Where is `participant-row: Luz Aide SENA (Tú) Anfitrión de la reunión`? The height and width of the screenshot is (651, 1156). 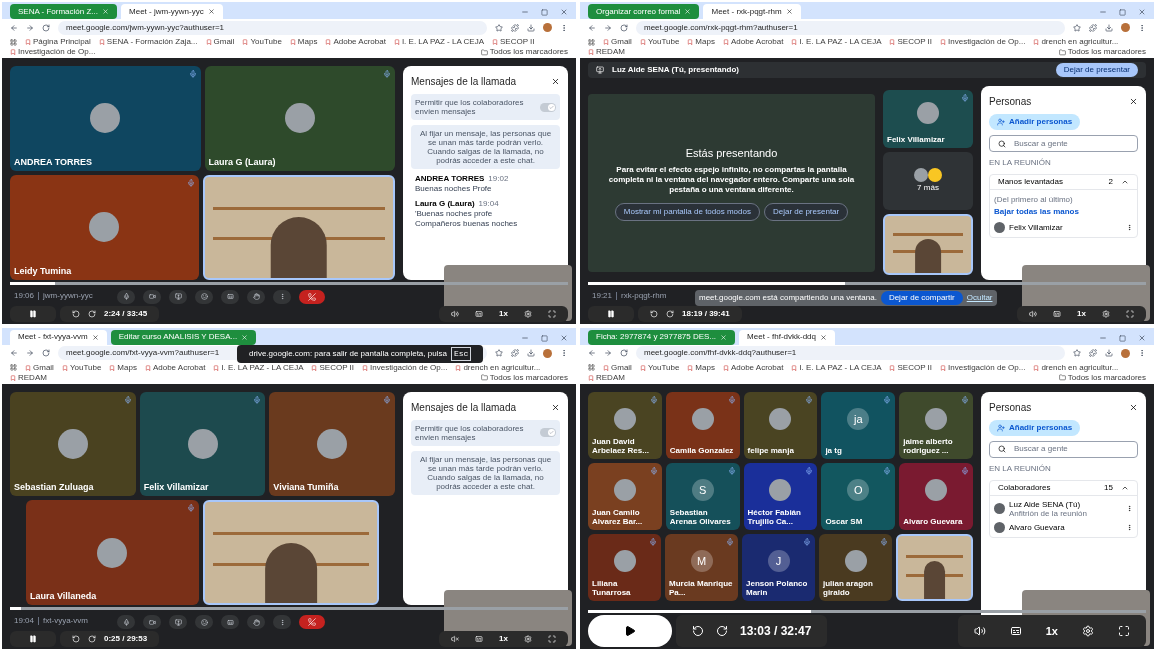 participant-row: Luz Aide SENA (Tú) Anfitrión de la reunión is located at coordinates (1063, 508).